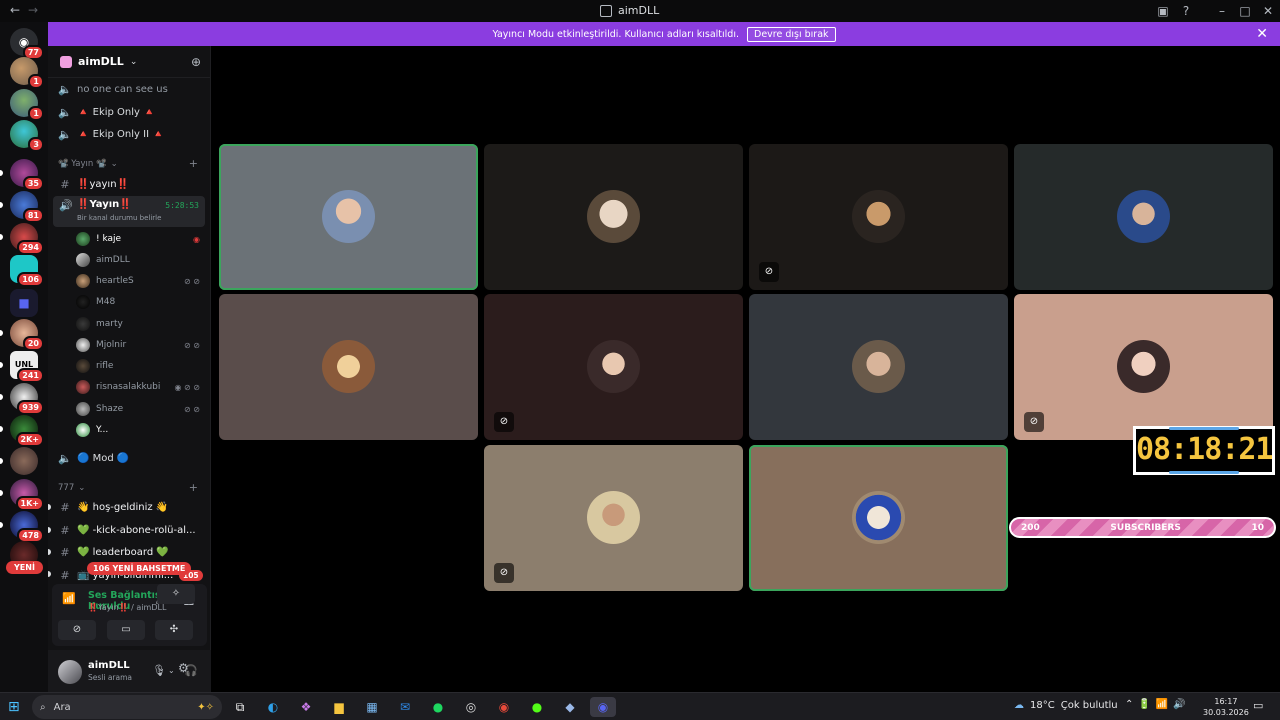 The height and width of the screenshot is (720, 1280). What do you see at coordinates (1163, 11) in the screenshot?
I see `inbox-icon: ▣` at bounding box center [1163, 11].